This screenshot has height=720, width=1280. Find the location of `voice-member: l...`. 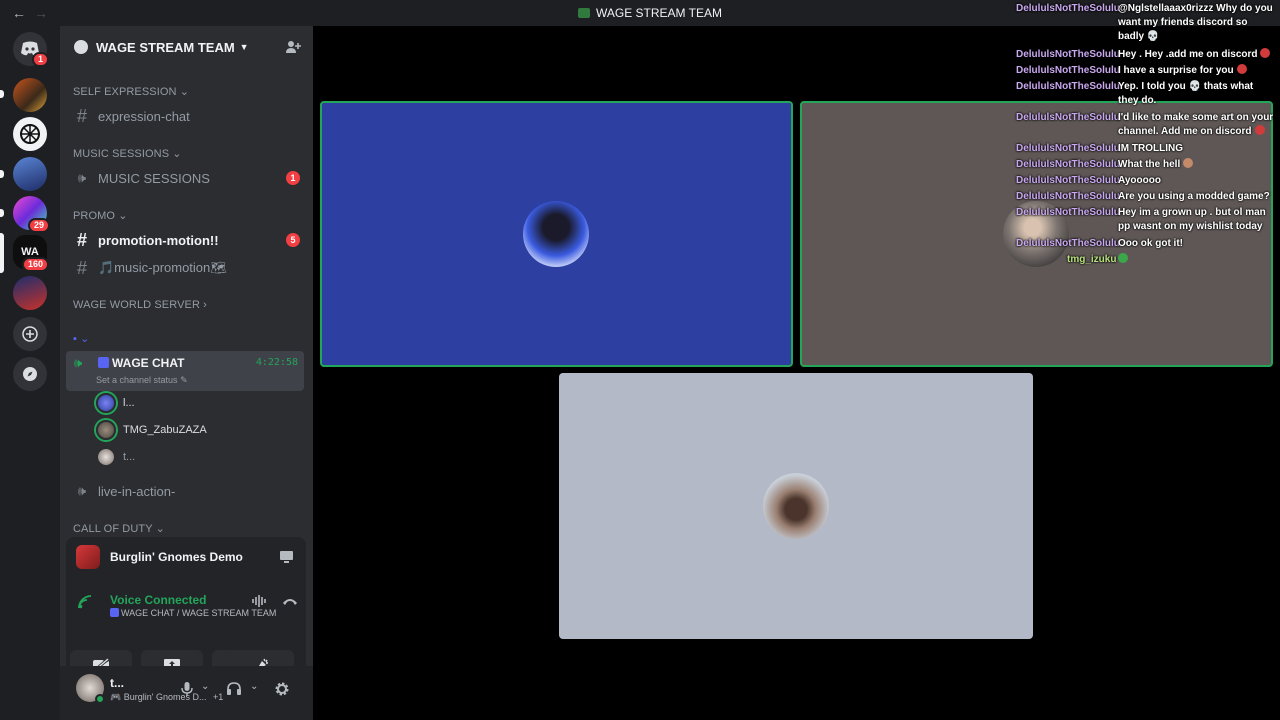

voice-member: l... is located at coordinates (115, 403).